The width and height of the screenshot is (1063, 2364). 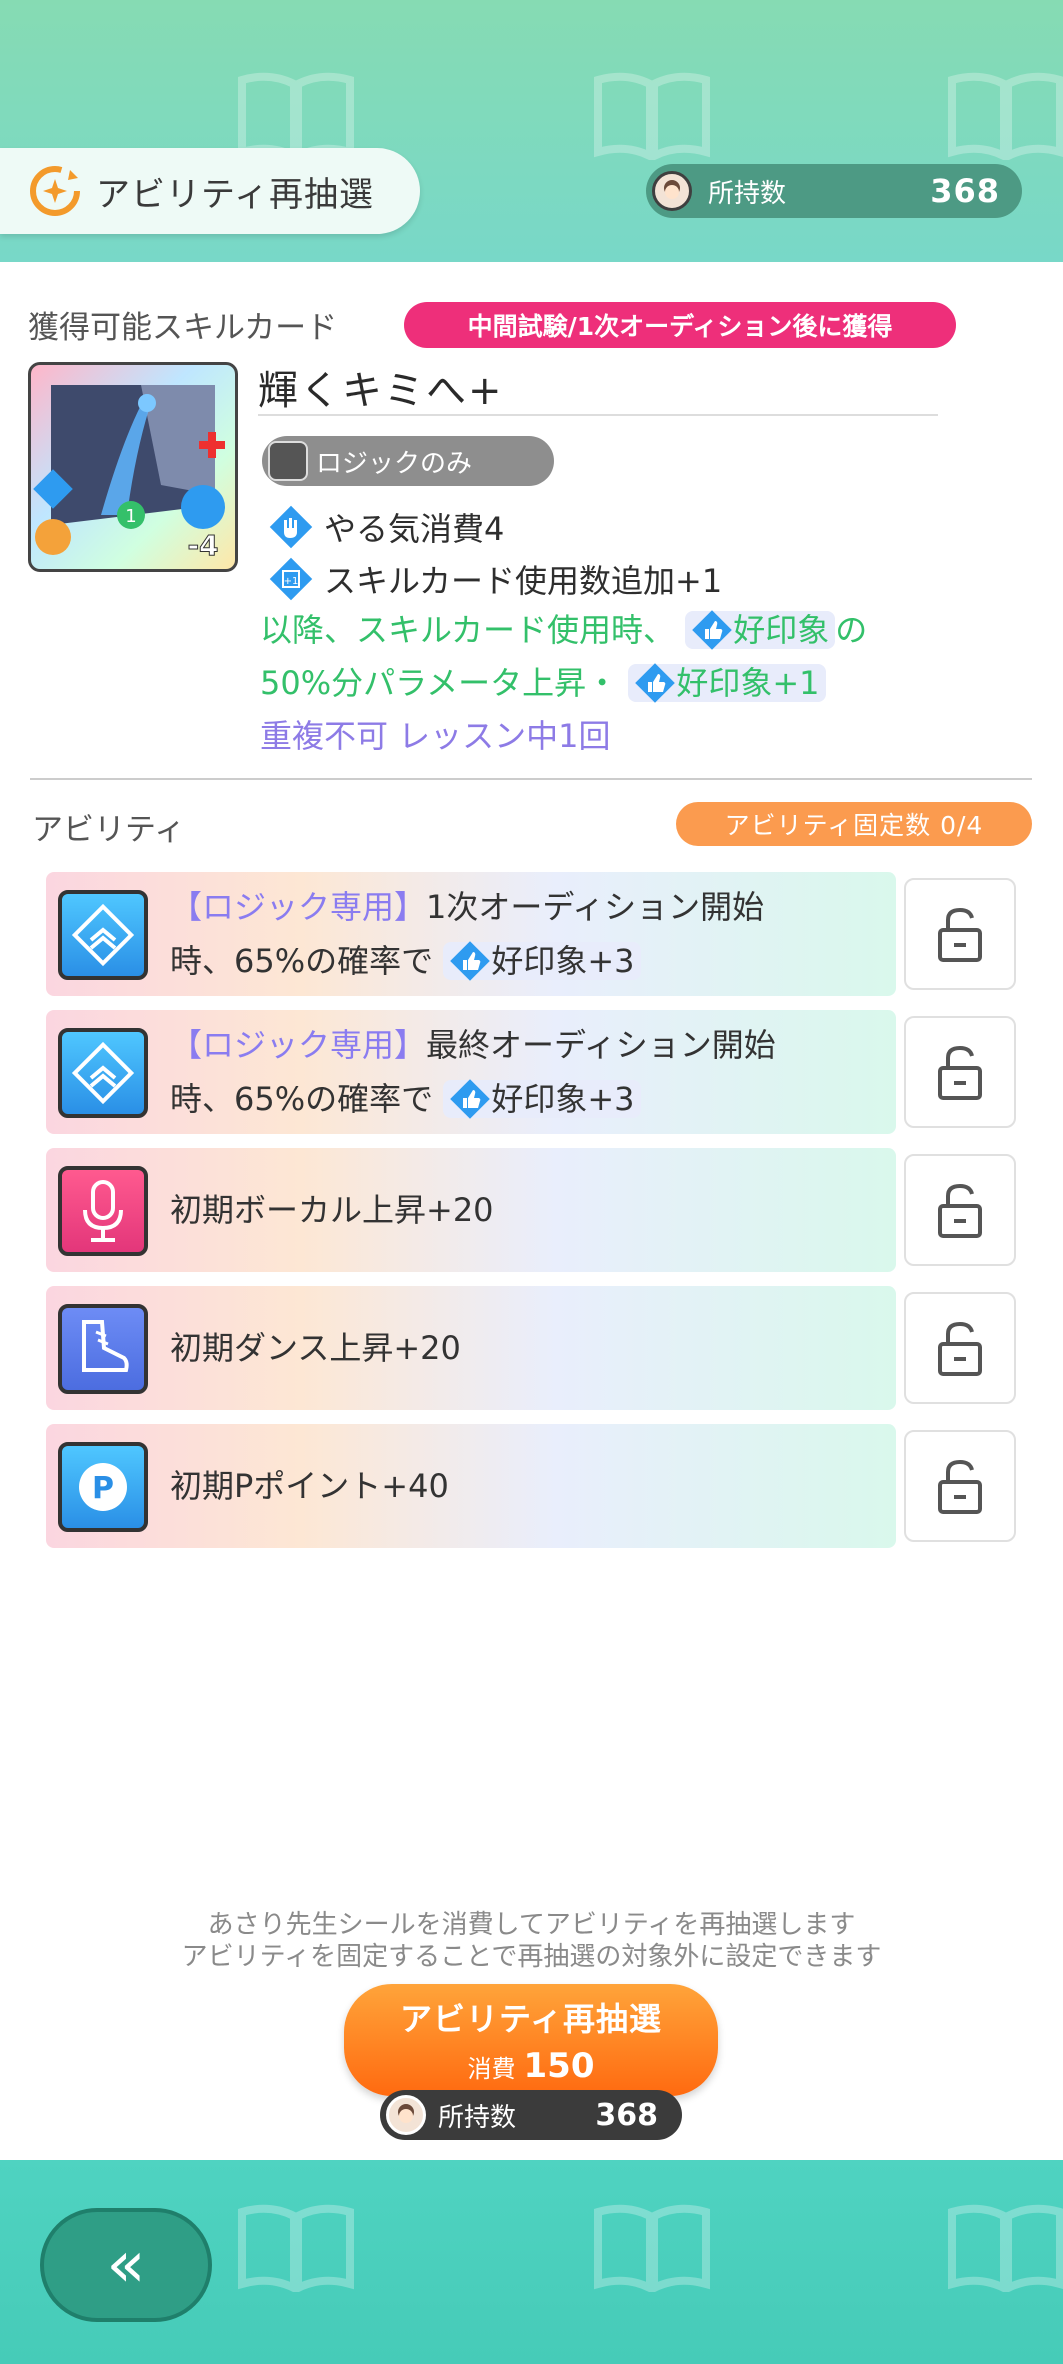 What do you see at coordinates (748, 683) in the screenshot?
I see `desc-impression-plus: 好印象+1` at bounding box center [748, 683].